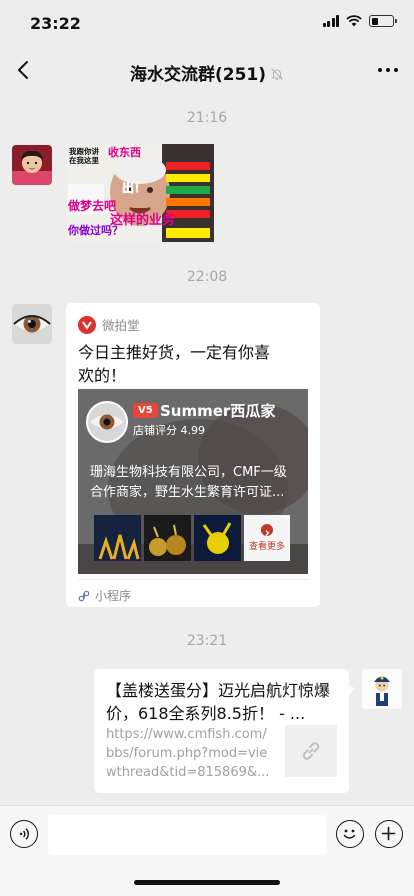 The image size is (414, 896). Describe the element at coordinates (121, 325) in the screenshot. I see `mini-program-source-name: 微拍堂` at that location.